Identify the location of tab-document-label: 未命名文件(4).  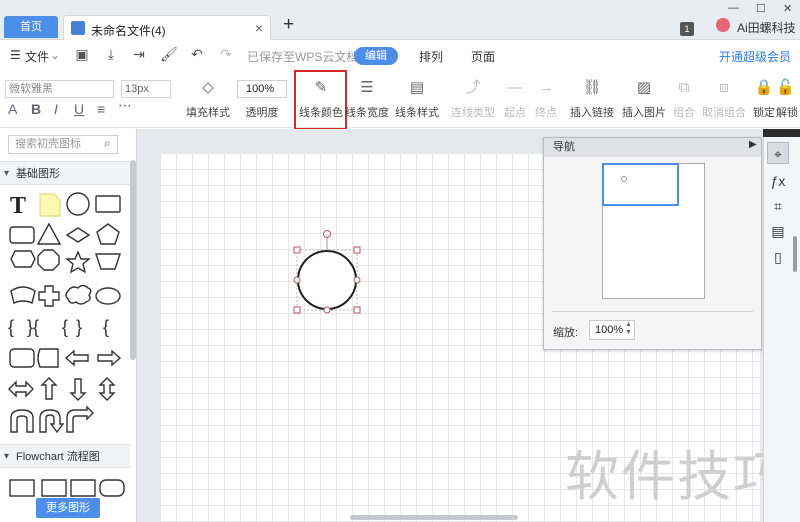
(128, 31).